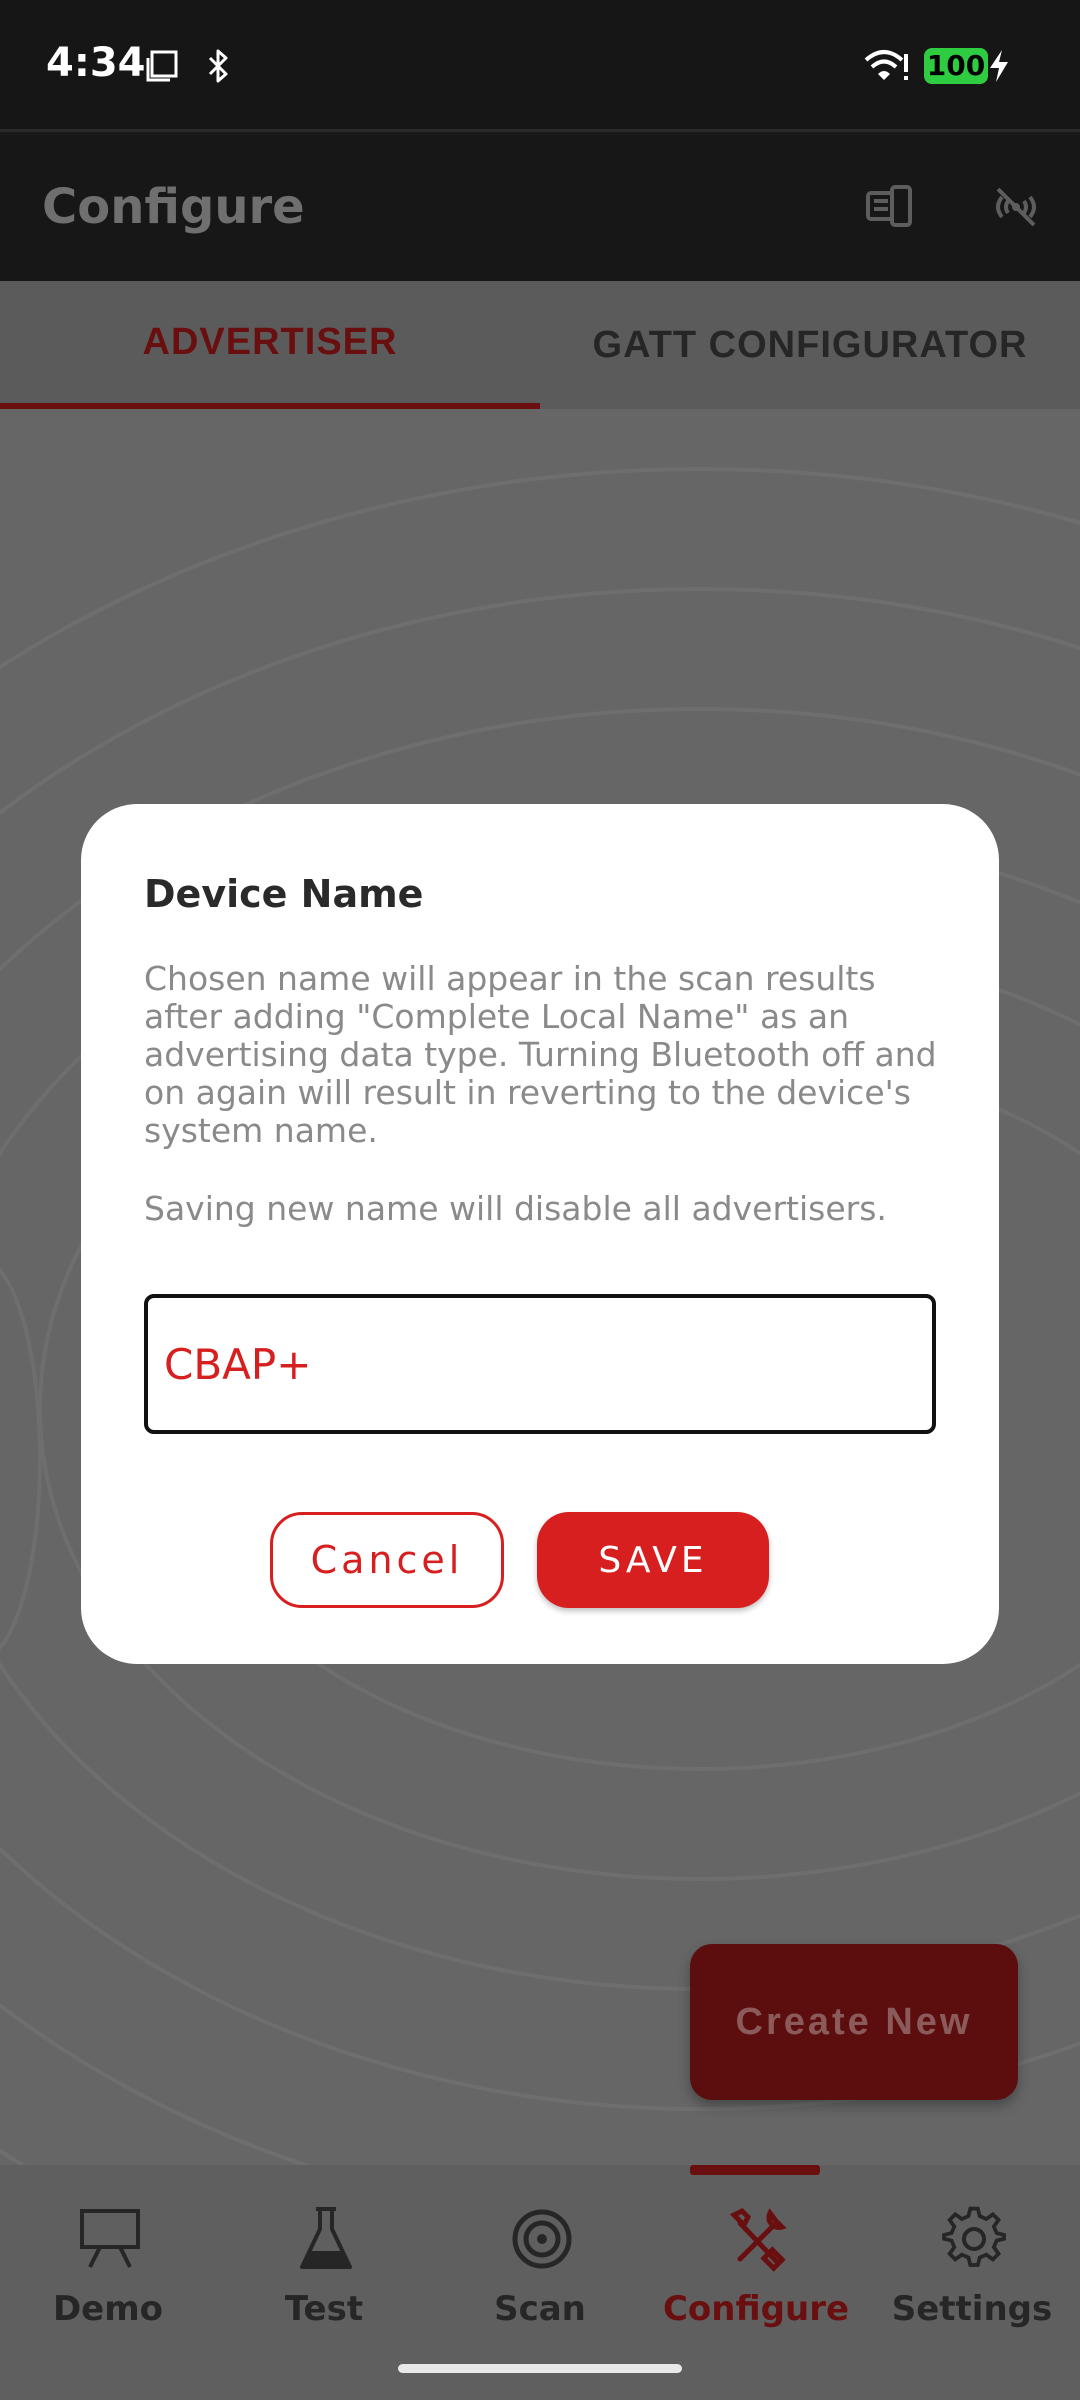 This screenshot has height=2400, width=1080. What do you see at coordinates (999, 66) in the screenshot?
I see `charging-bolt-icon` at bounding box center [999, 66].